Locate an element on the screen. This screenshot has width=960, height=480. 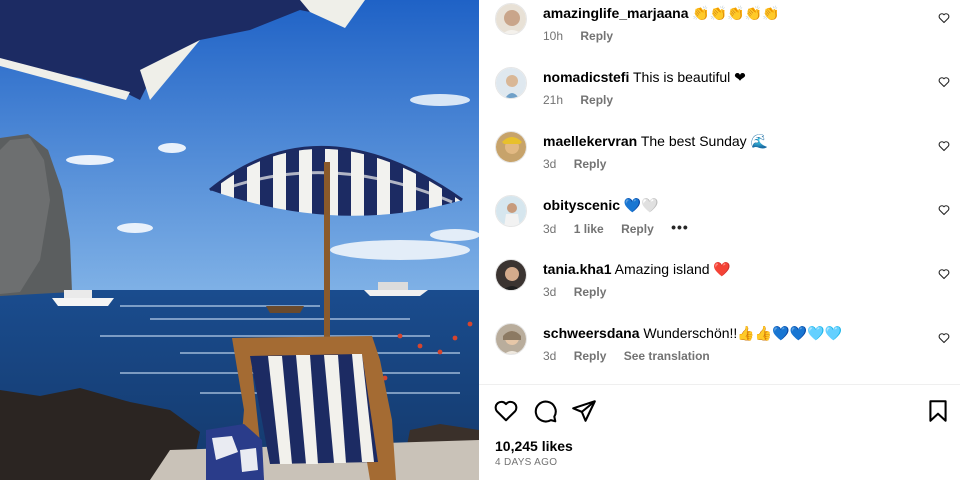
comment-username: schweersdana is located at coordinates (591, 333).